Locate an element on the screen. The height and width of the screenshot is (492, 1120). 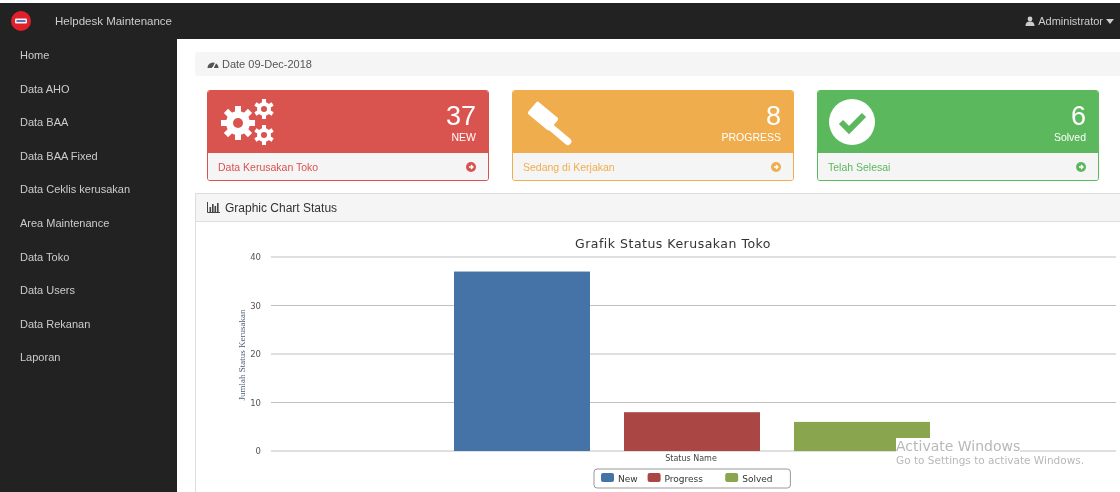
y-tick-label: 30 is located at coordinates (255, 305).